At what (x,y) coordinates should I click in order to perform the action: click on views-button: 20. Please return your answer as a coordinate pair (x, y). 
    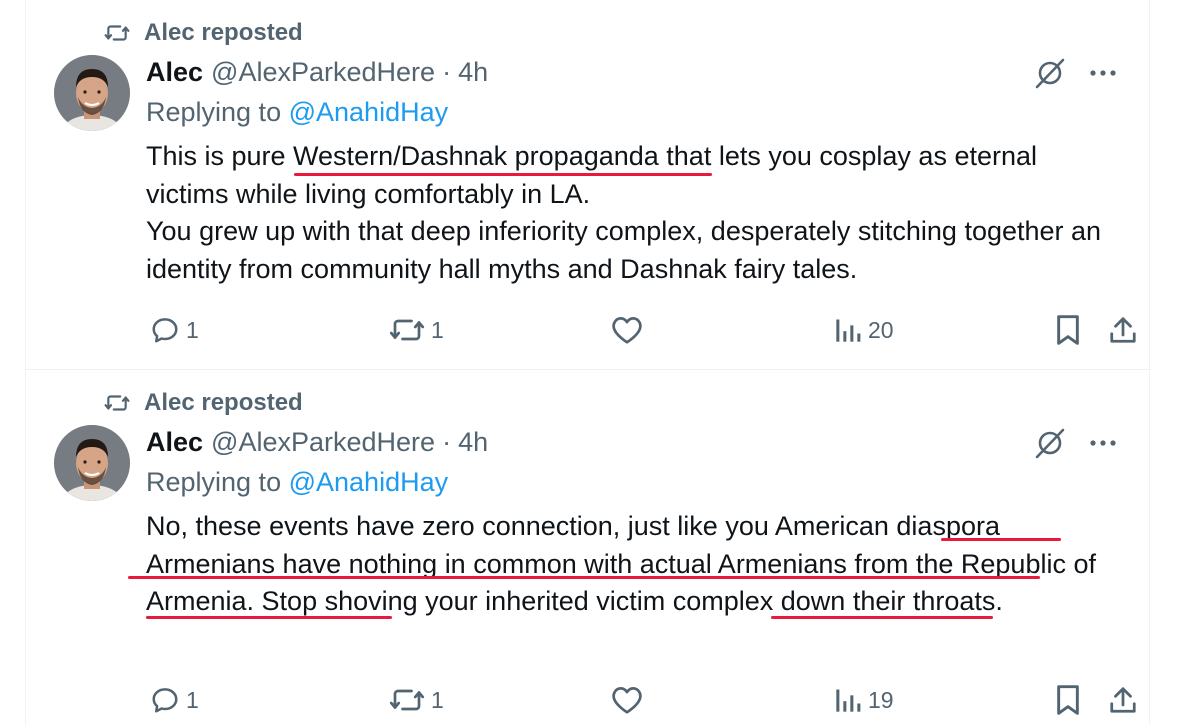
    Looking at the image, I should click on (864, 330).